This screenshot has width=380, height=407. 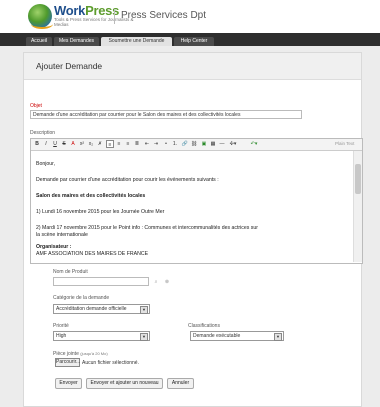 I want to click on tab-help-center: Help Center, so click(x=194, y=41).